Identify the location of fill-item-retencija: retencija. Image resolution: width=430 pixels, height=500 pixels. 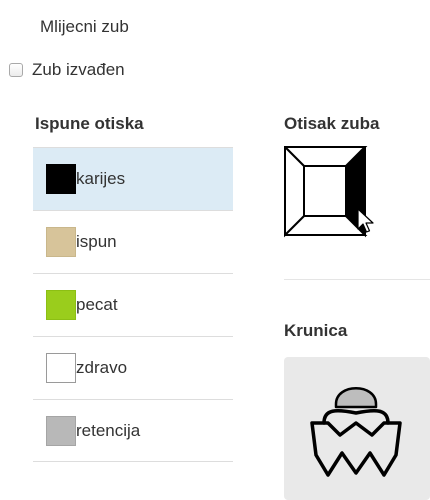
(133, 430).